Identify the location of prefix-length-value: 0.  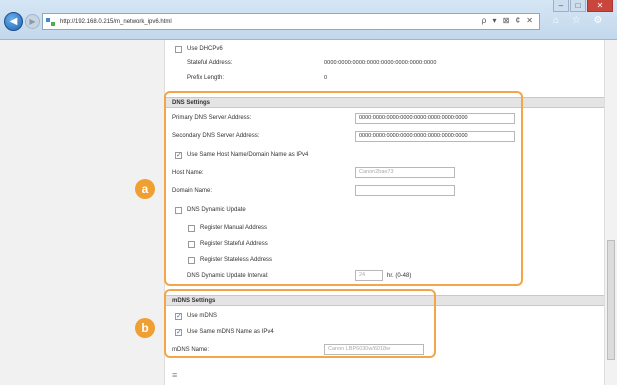
(326, 78).